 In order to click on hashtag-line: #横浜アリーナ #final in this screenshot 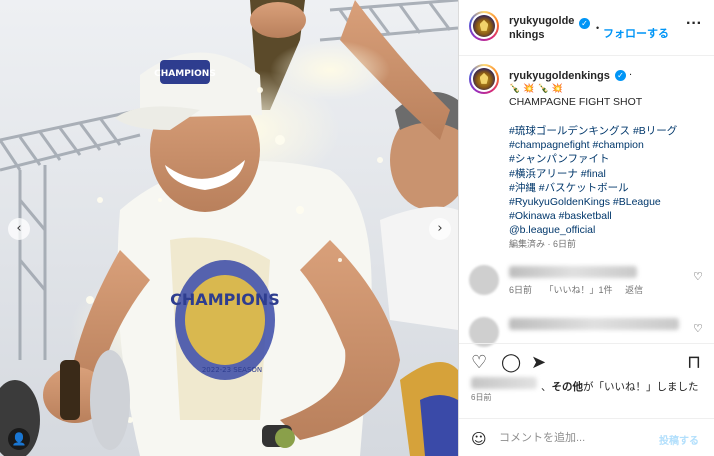, I will do `click(609, 174)`.